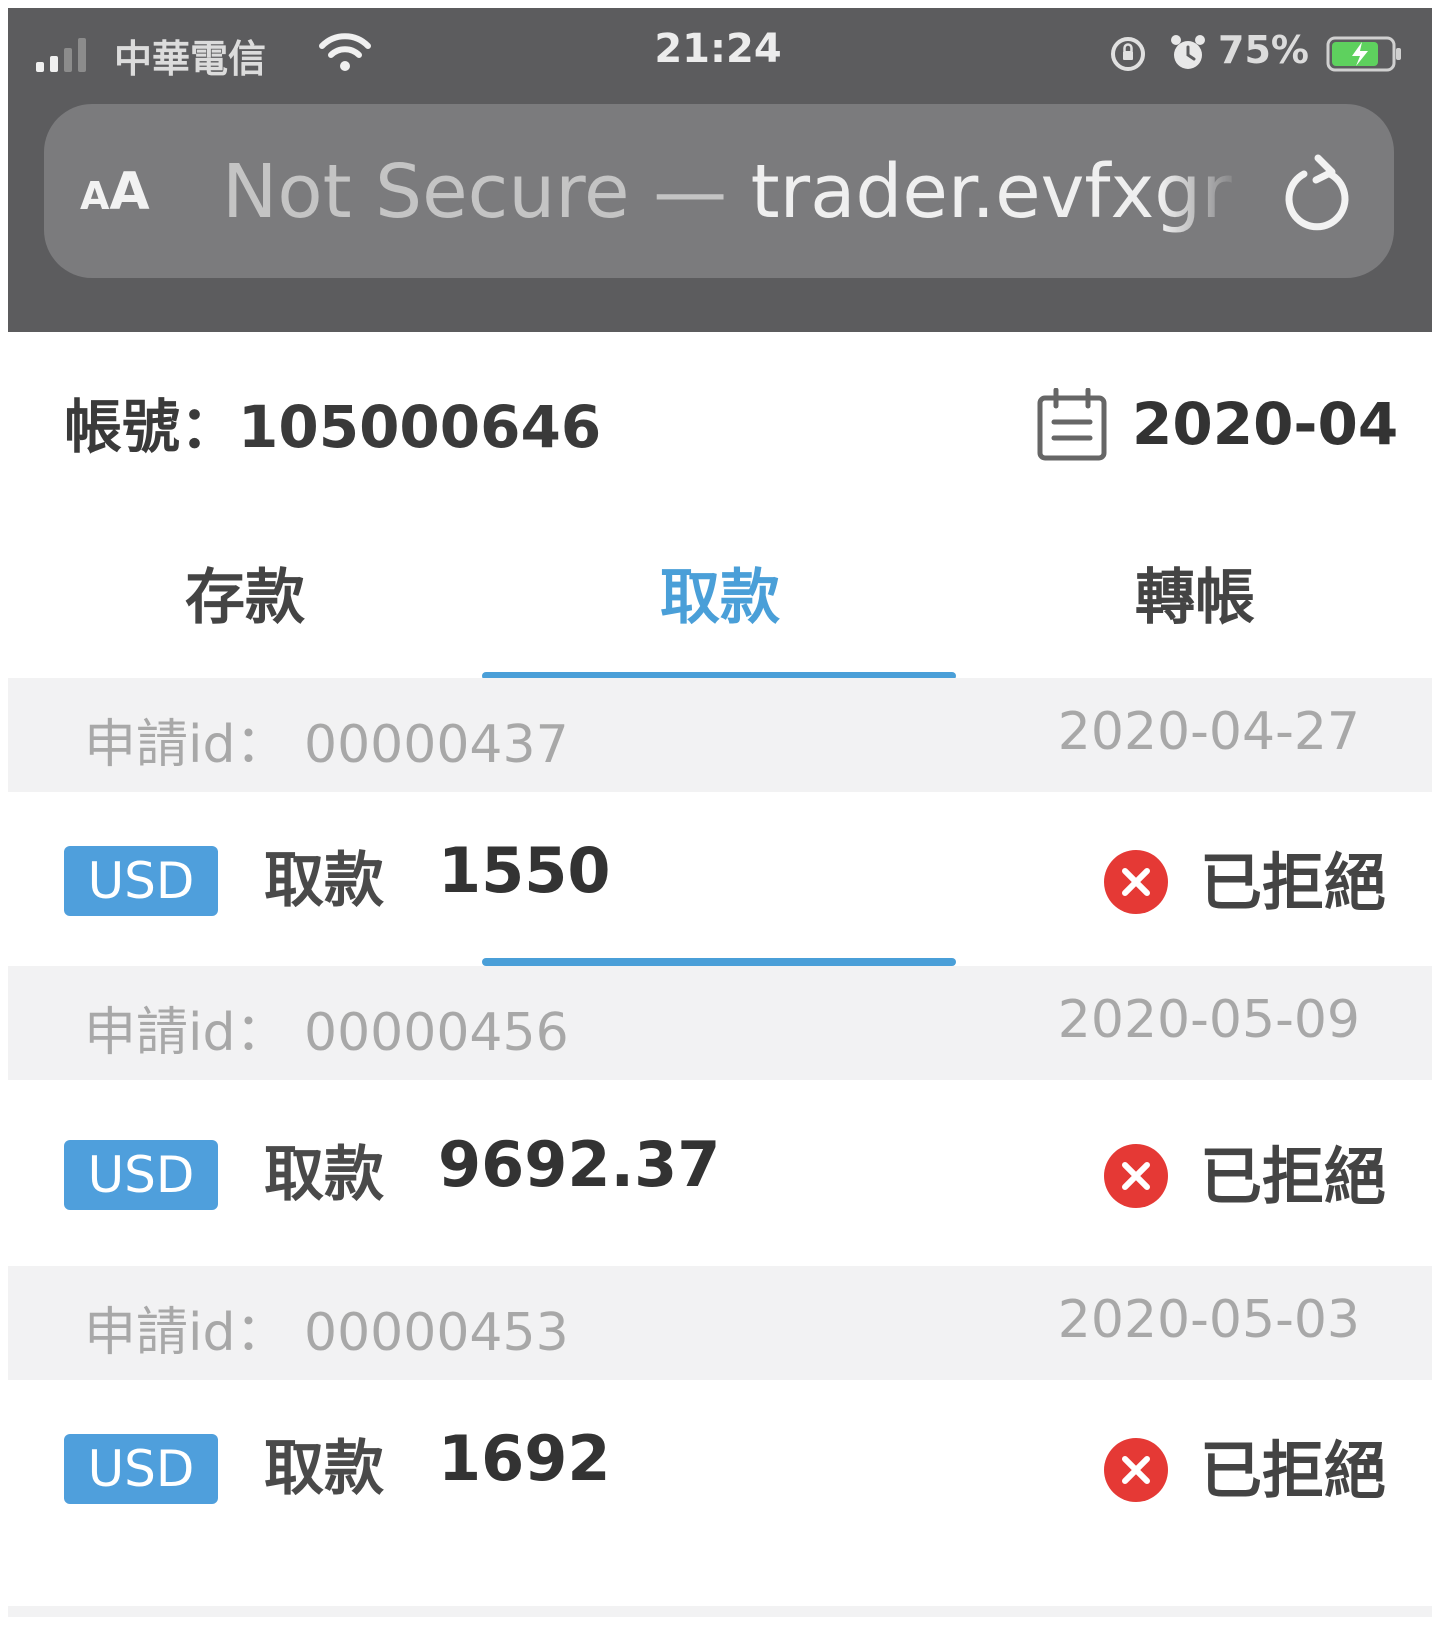 This screenshot has height=1625, width=1440. I want to click on list-item: USD 取款 9692.37 已拒絕, so click(720, 1176).